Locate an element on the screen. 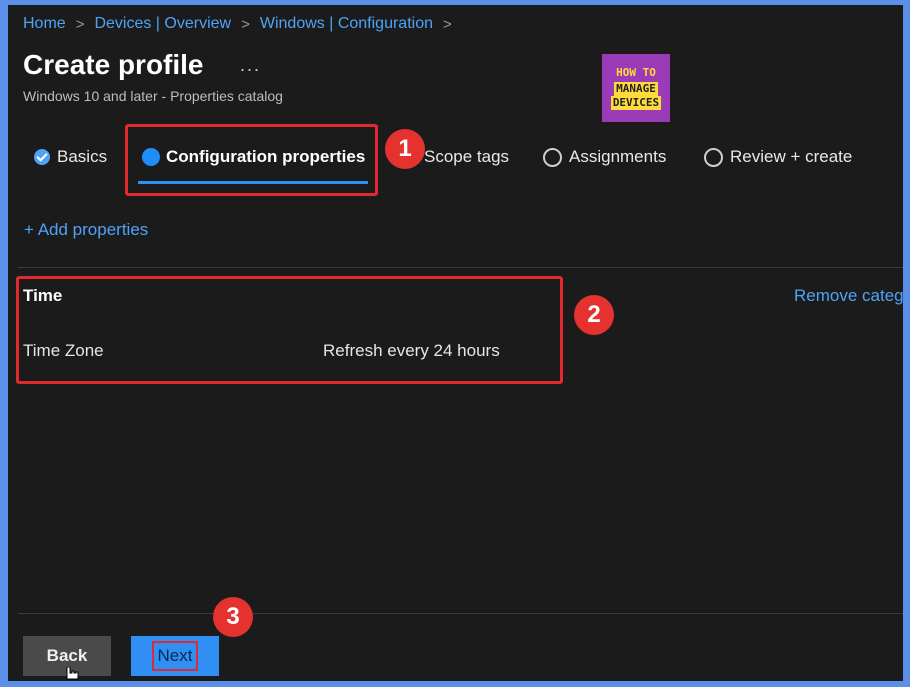 Image resolution: width=910 pixels, height=687 pixels. check-circle-icon is located at coordinates (42, 157).